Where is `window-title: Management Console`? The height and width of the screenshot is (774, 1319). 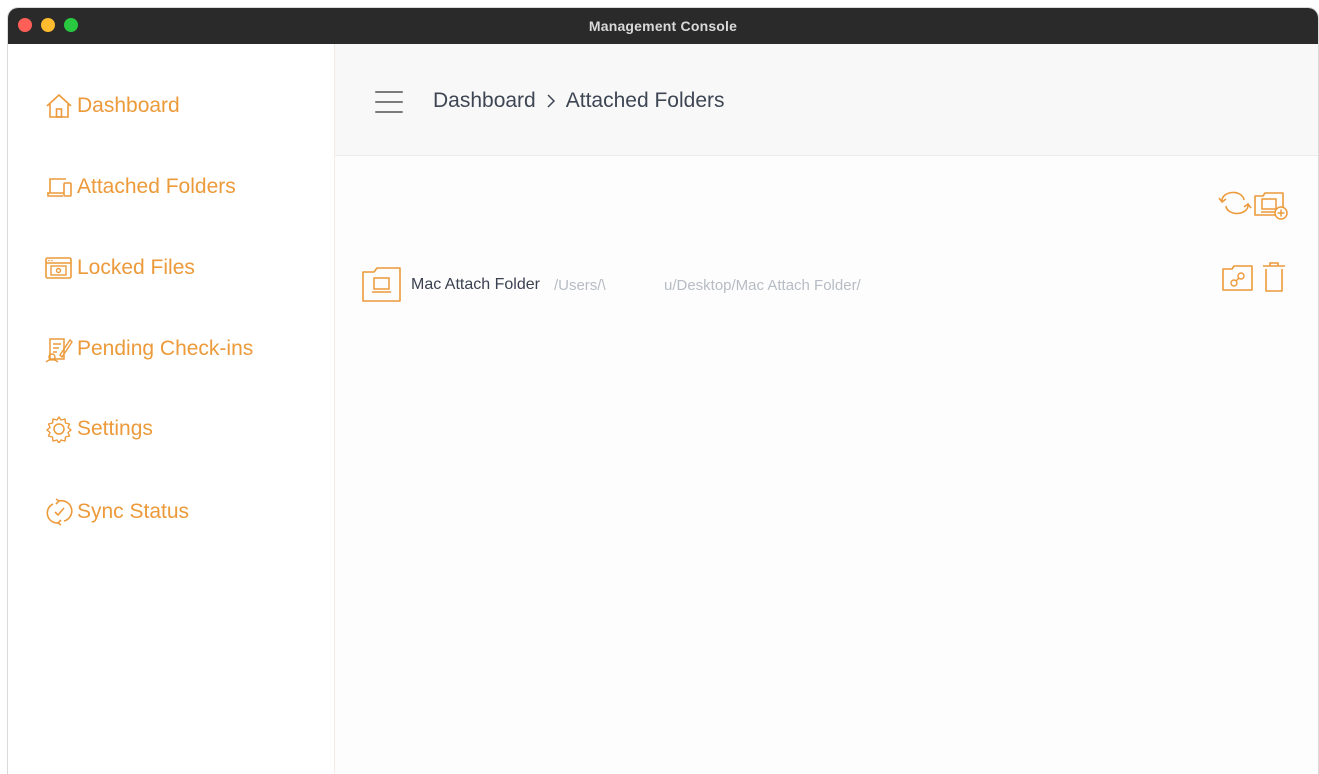 window-title: Management Console is located at coordinates (663, 26).